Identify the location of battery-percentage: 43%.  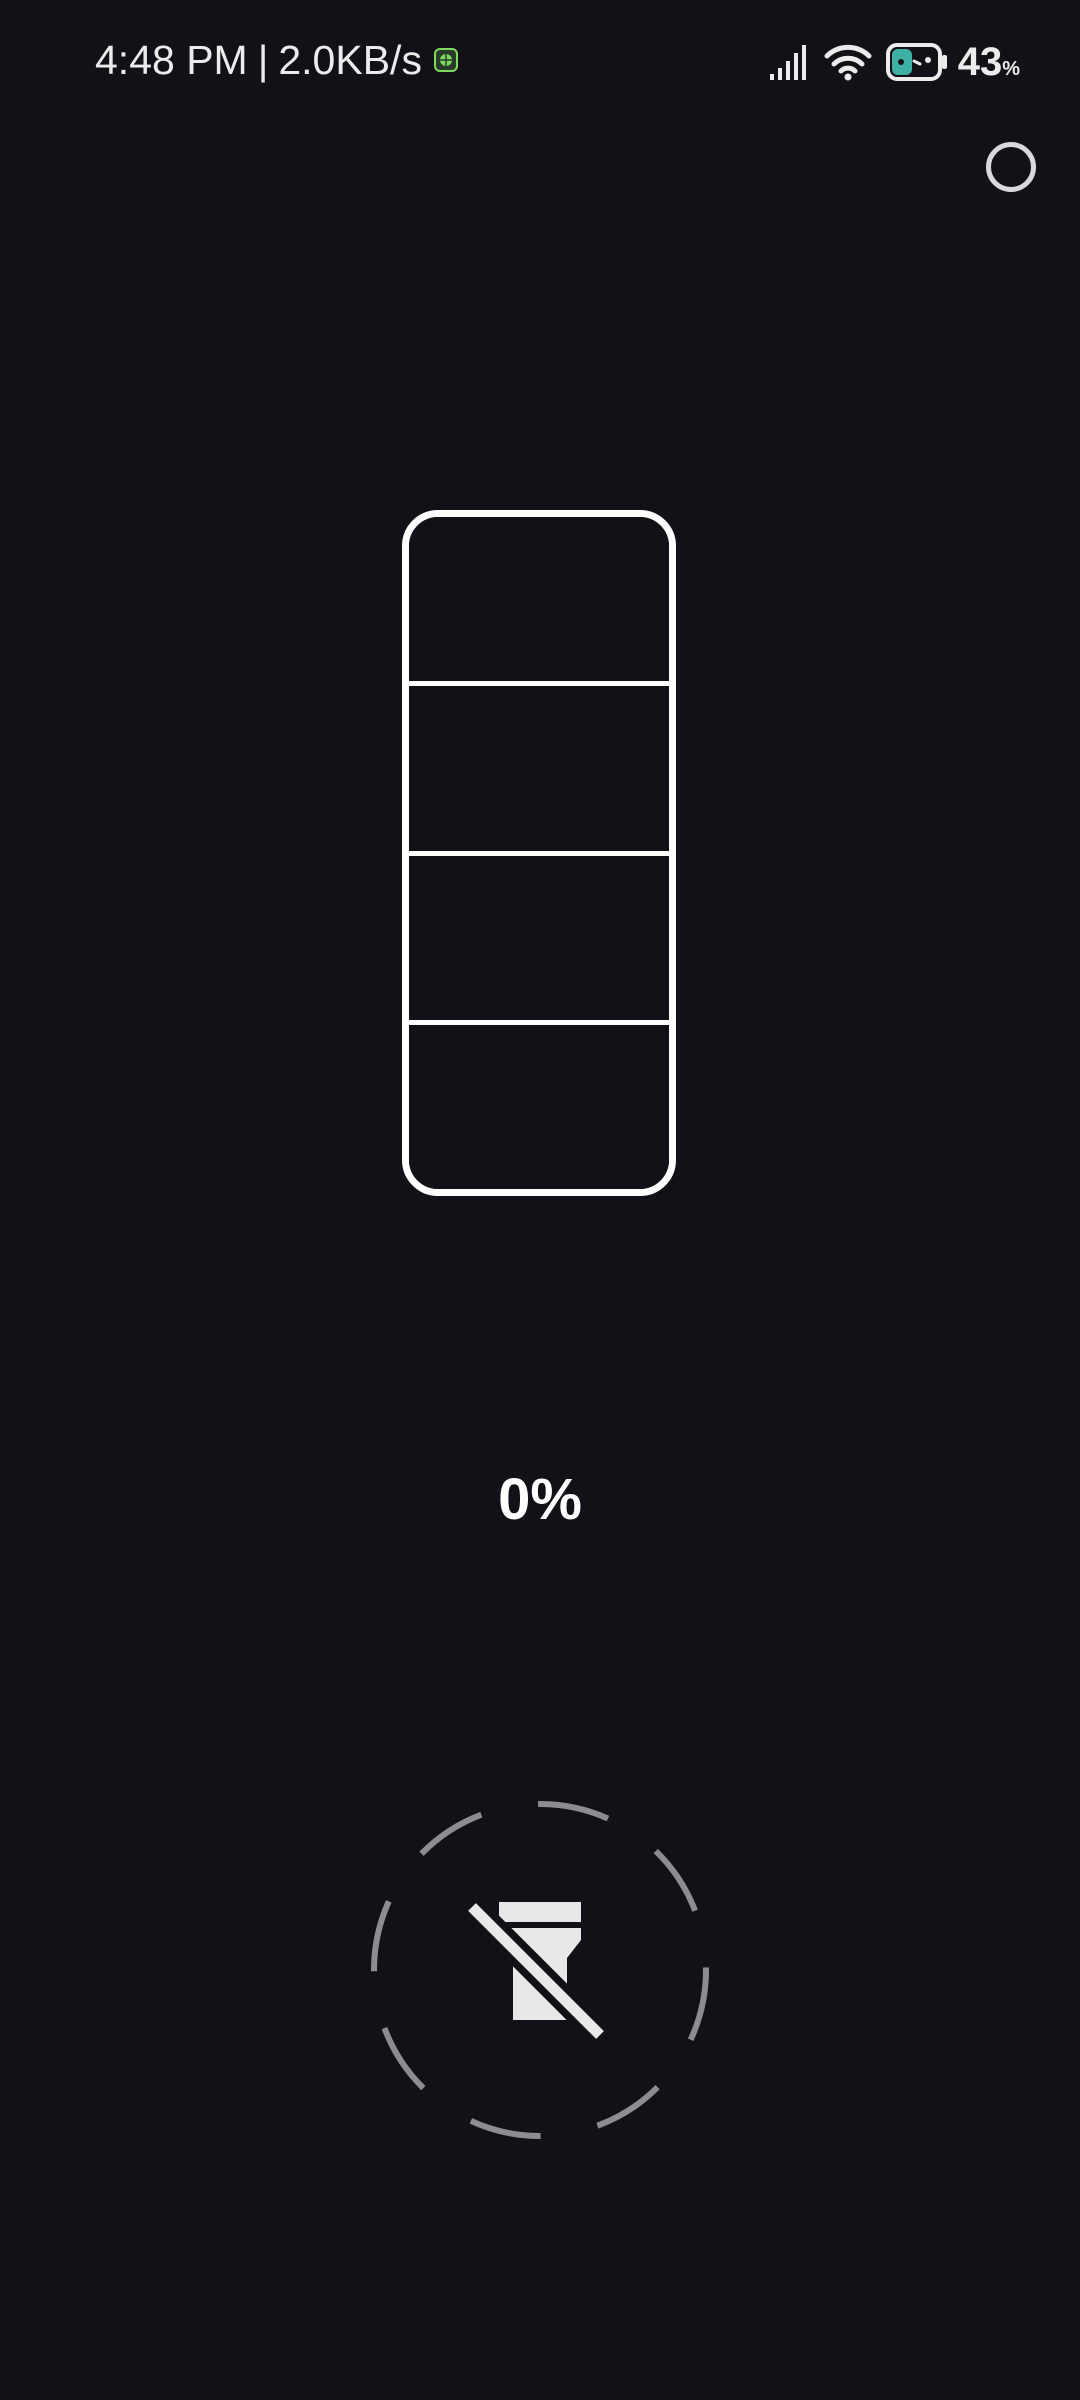
(989, 62).